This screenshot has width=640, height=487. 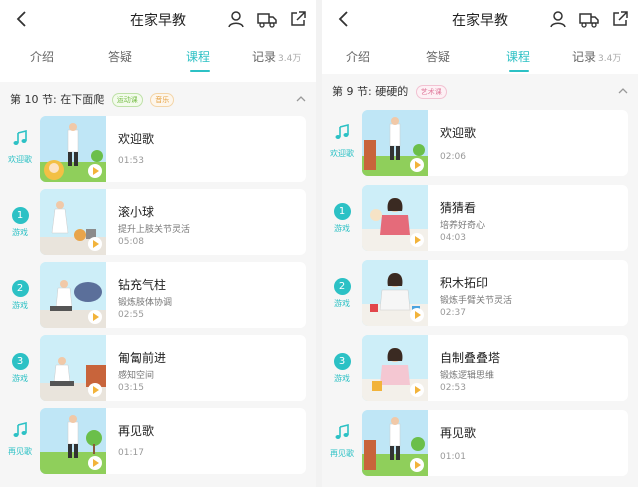 I want to click on lesson-item: 欢迎歌 欢迎歌 02:06, so click(x=480, y=143).